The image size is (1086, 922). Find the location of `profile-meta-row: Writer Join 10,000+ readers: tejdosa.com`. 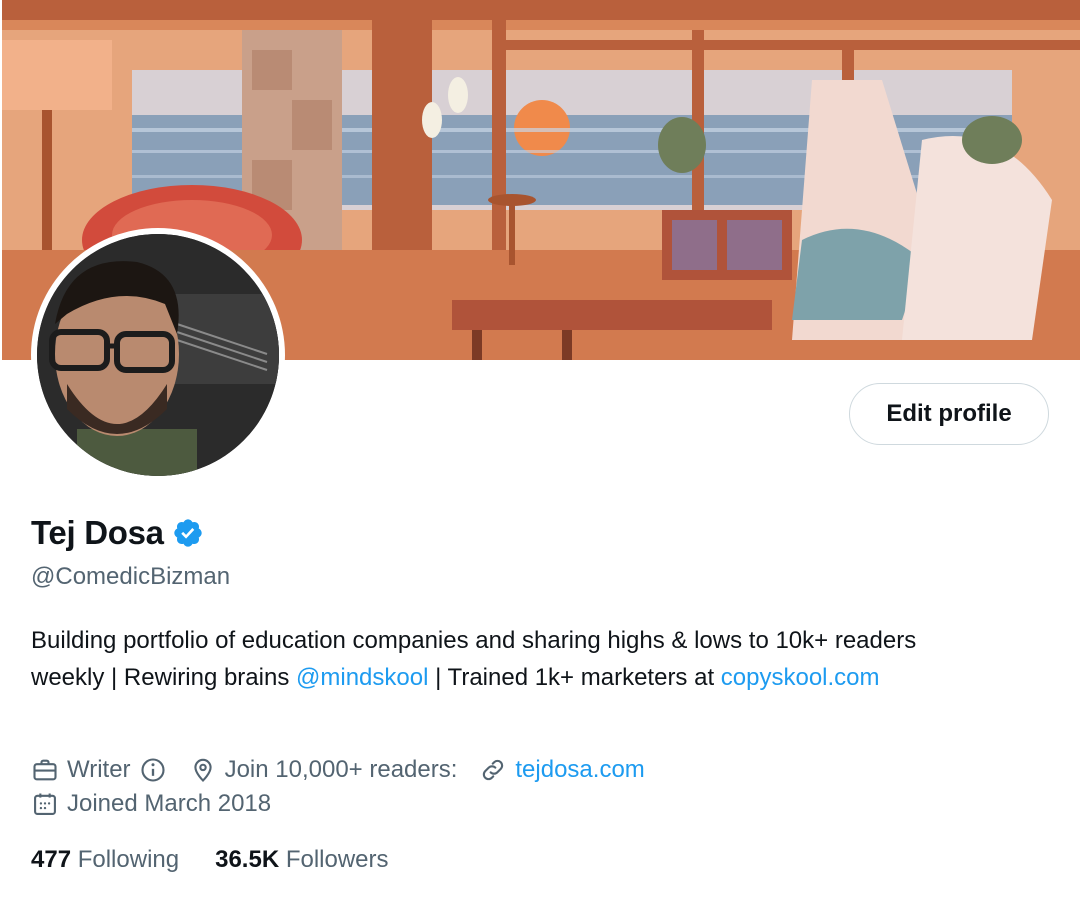

profile-meta-row: Writer Join 10,000+ readers: tejdosa.com is located at coordinates (349, 770).